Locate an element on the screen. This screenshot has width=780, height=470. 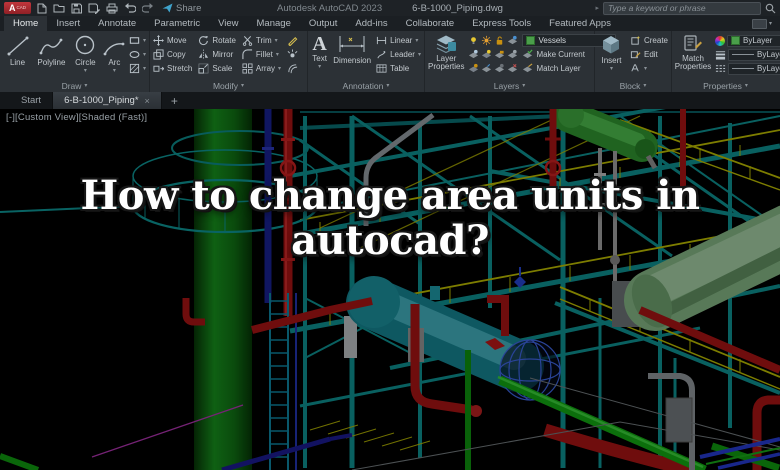
layer-unlock-icon is located at coordinates (499, 40).